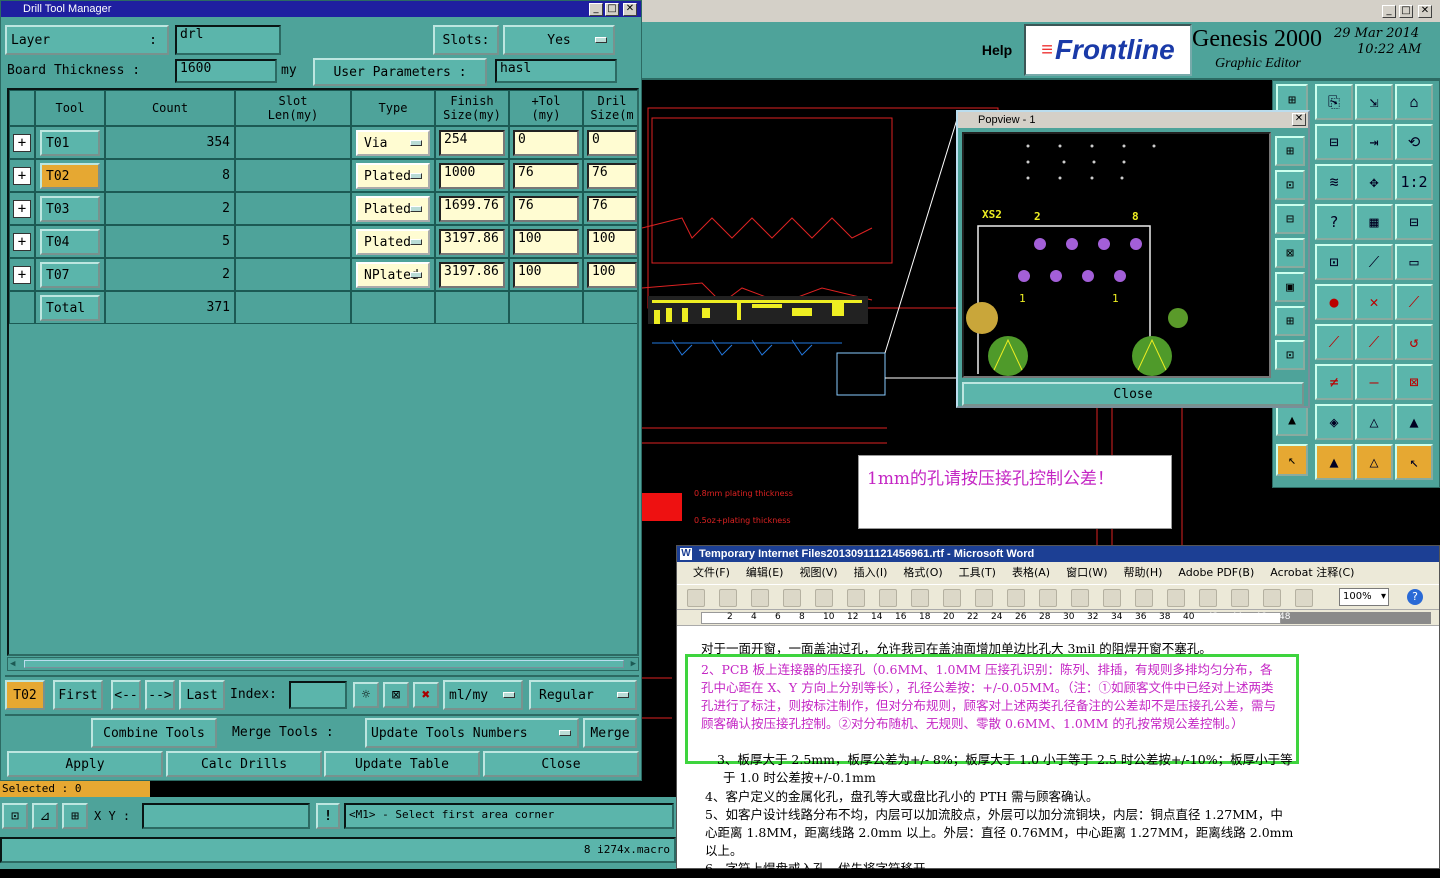 Image resolution: width=1440 pixels, height=878 pixels. Describe the element at coordinates (984, 598) in the screenshot. I see `word-tool-9-icon` at that location.